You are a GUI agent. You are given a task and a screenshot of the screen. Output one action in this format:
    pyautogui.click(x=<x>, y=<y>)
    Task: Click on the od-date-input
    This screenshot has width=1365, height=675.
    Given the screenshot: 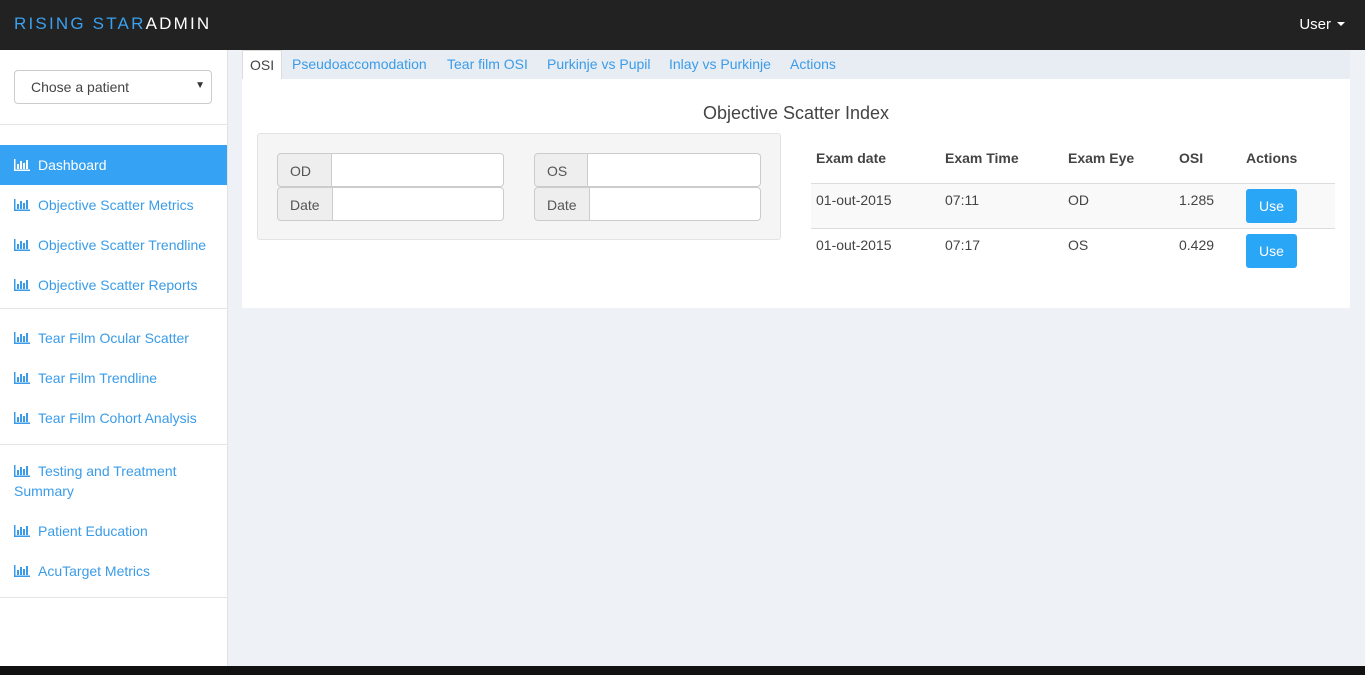 What is the action you would take?
    pyautogui.click(x=418, y=204)
    